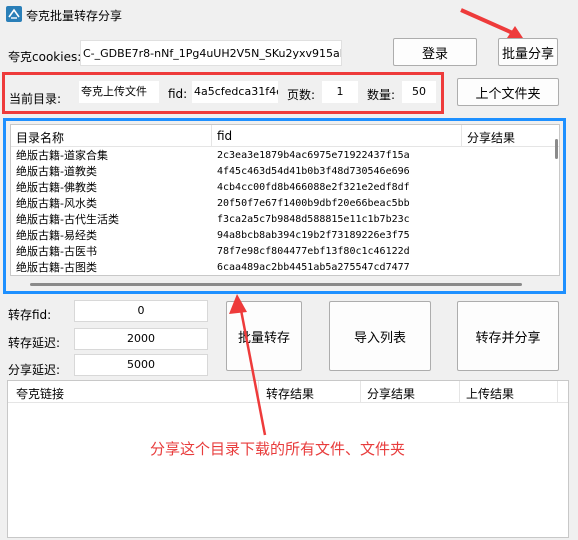  What do you see at coordinates (235, 92) in the screenshot?
I see `dir-fid-input: 4a5cfedca31f4e` at bounding box center [235, 92].